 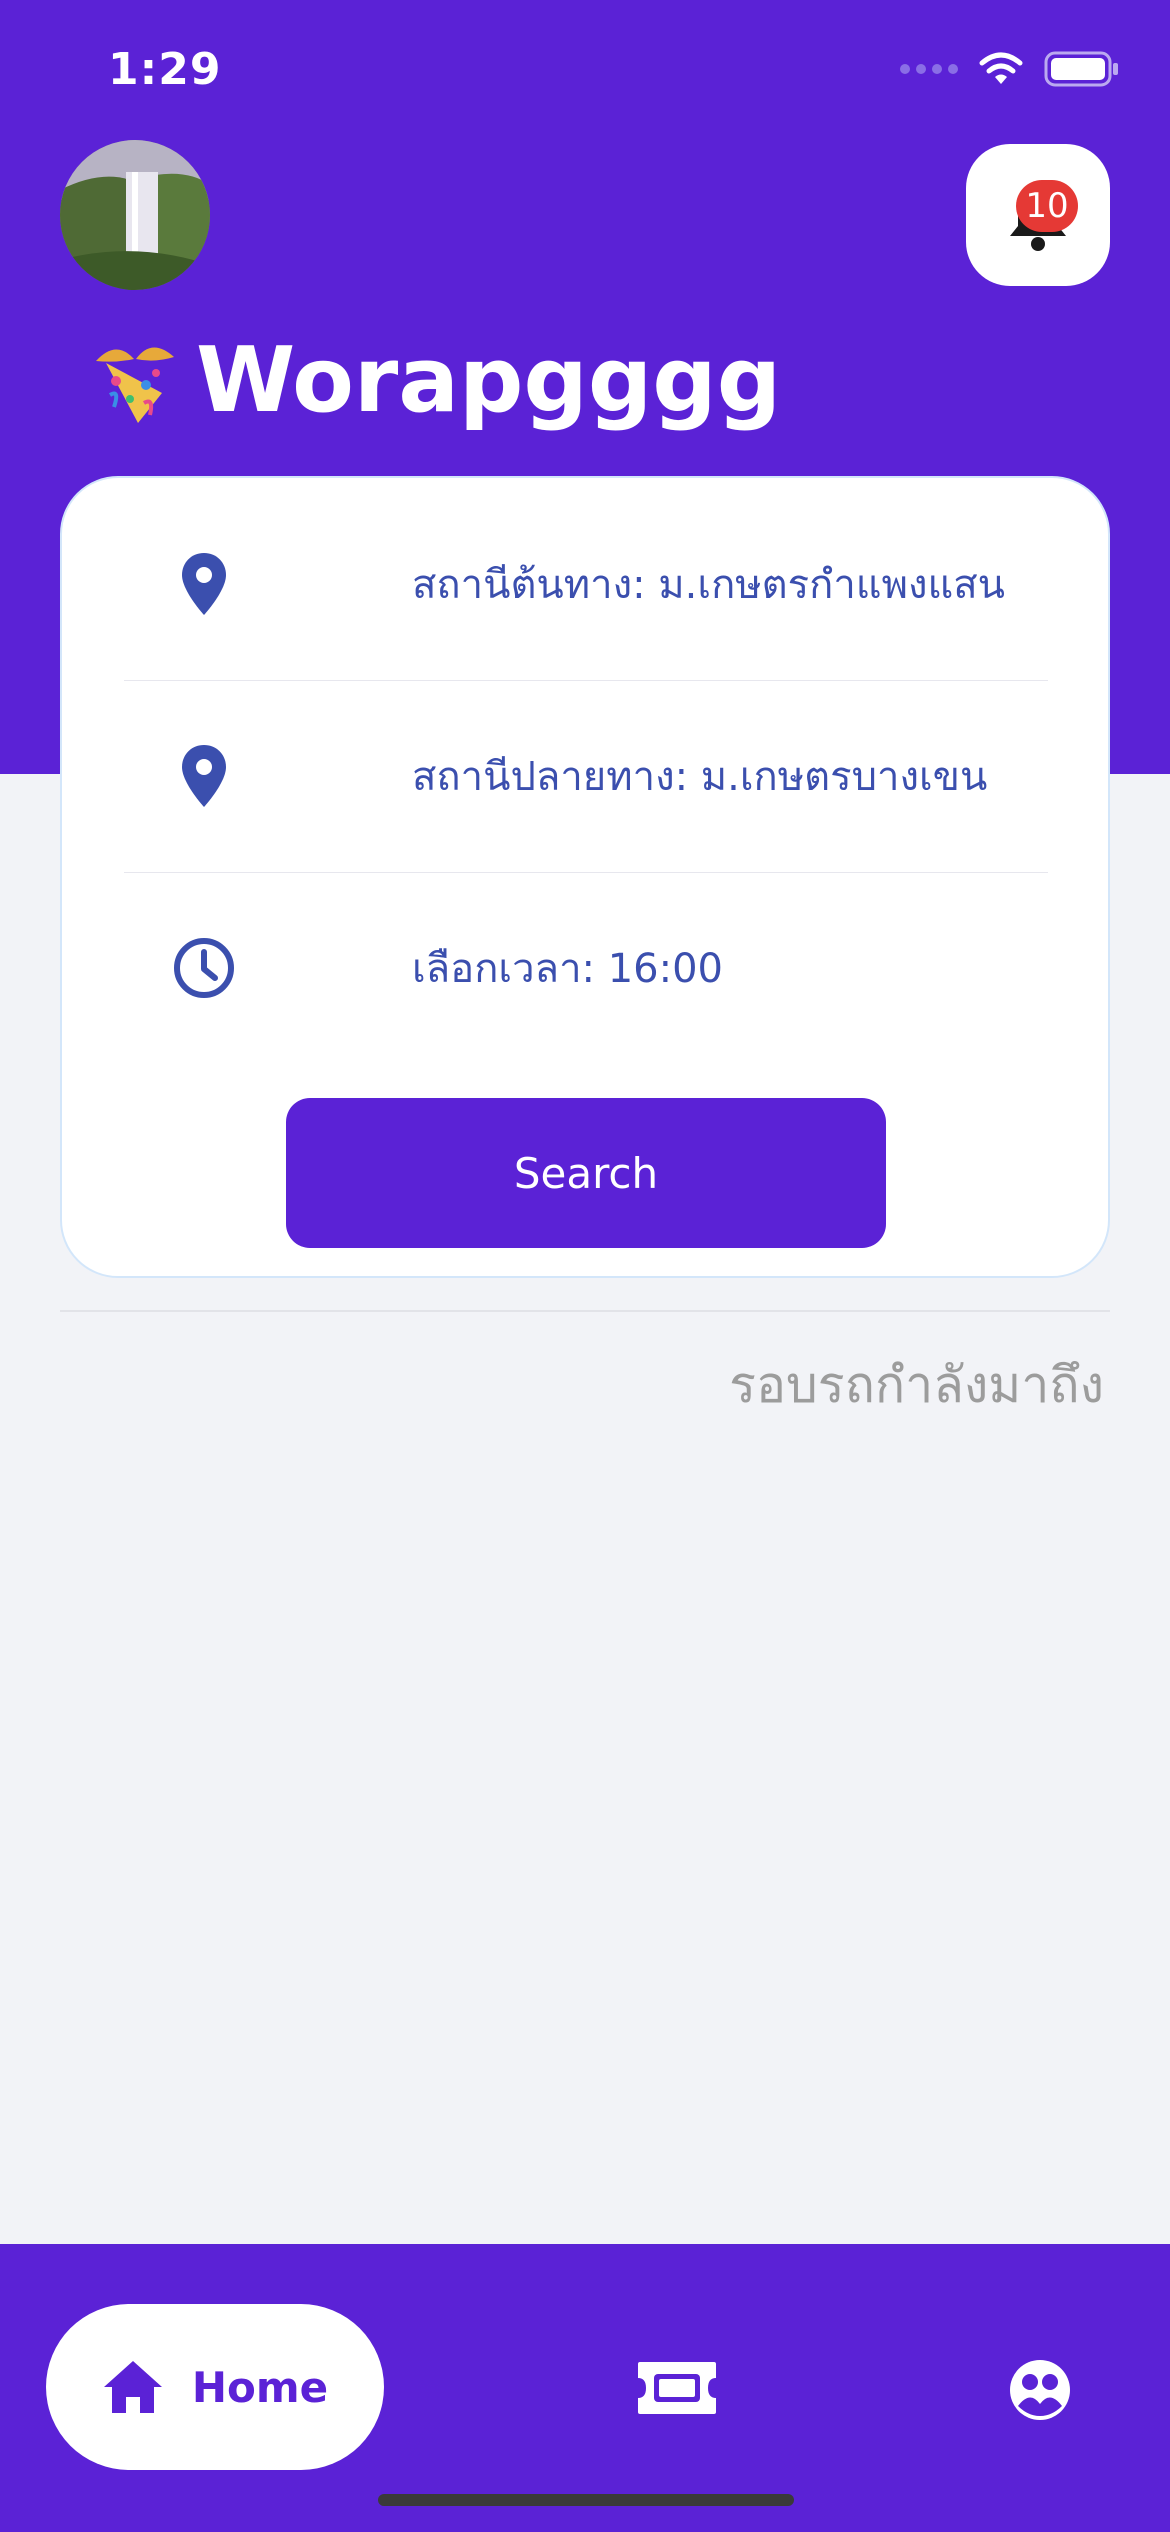 I want to click on wifi-icon, so click(x=1001, y=68).